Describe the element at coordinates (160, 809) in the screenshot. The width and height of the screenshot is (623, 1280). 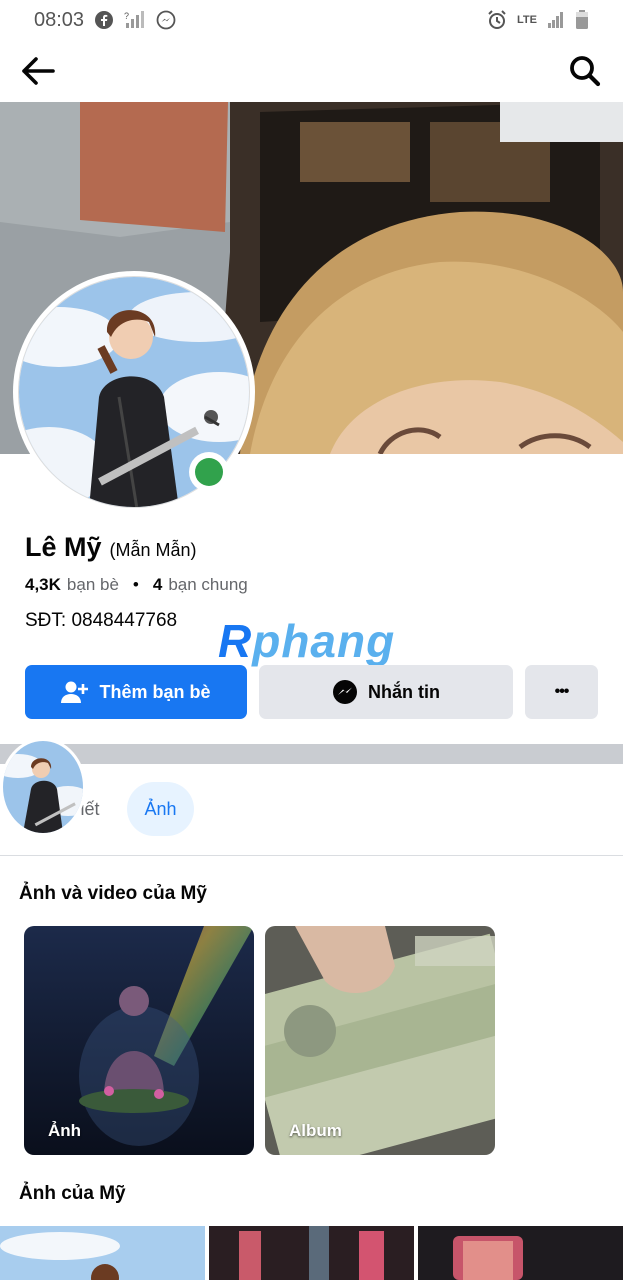
I see `tab-photos: Ảnh` at that location.